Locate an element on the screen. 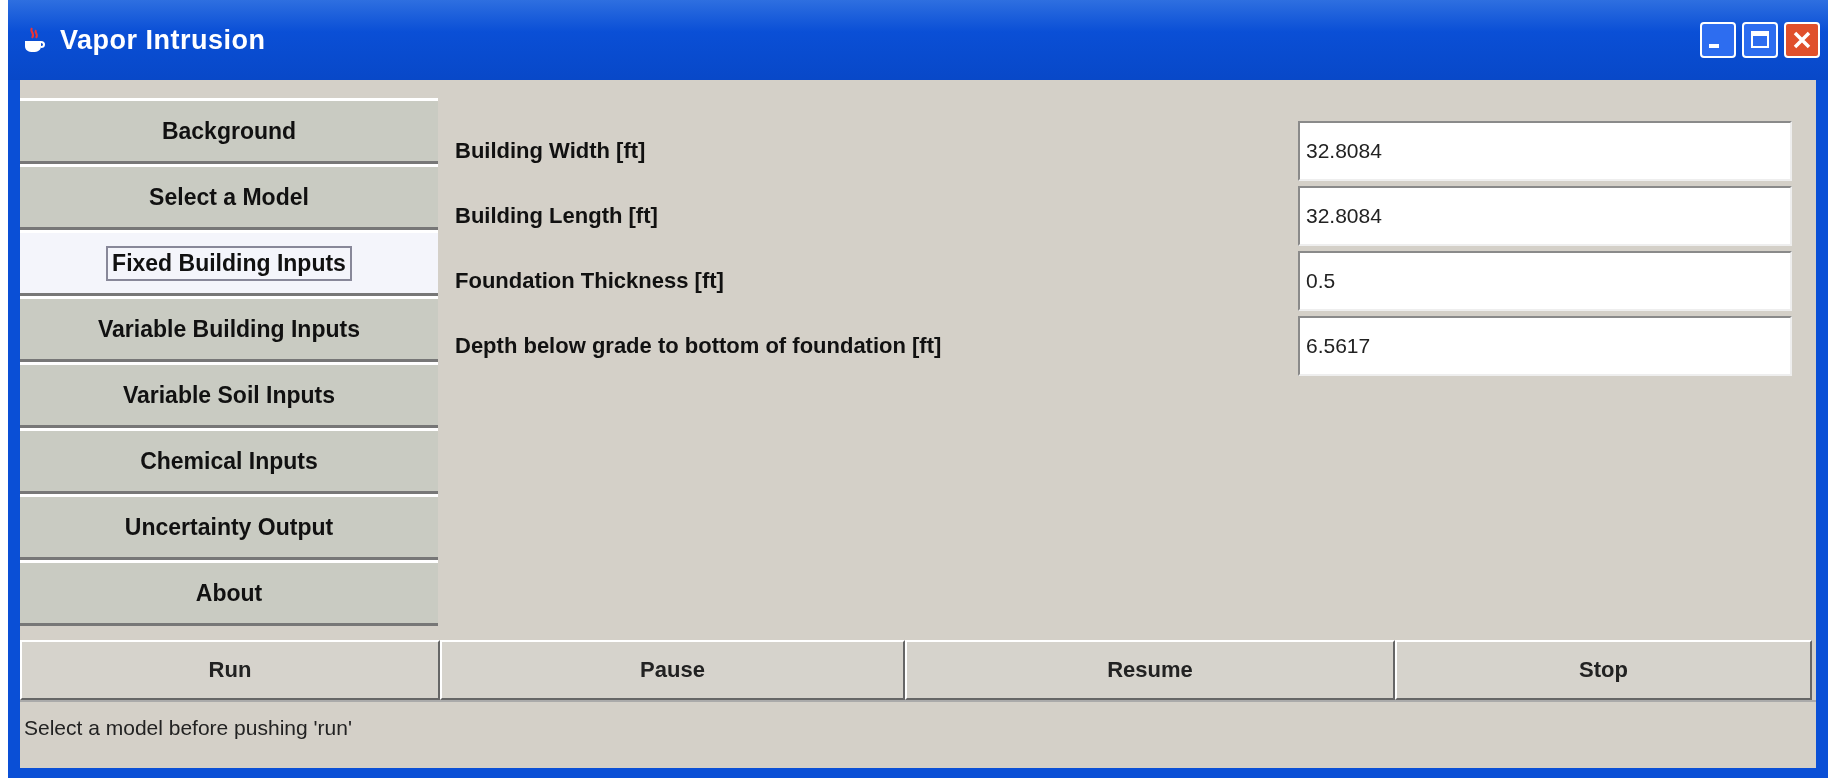  sidebar-item: Select a Model is located at coordinates (229, 197).